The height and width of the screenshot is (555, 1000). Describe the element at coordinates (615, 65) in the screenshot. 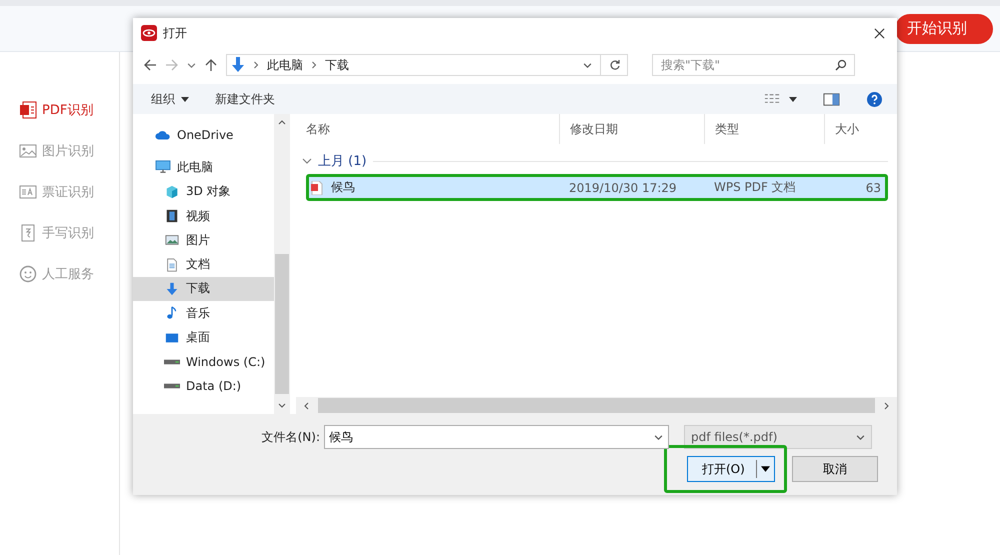

I see `refresh-icon` at that location.